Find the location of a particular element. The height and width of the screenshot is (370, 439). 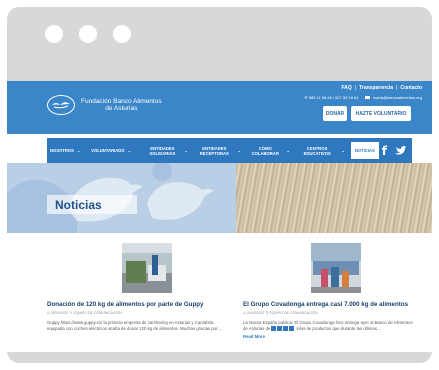

nav-item-entidades-receptoras: ENTIDADES RECEPTORAS ⌄ is located at coordinates (217, 150).